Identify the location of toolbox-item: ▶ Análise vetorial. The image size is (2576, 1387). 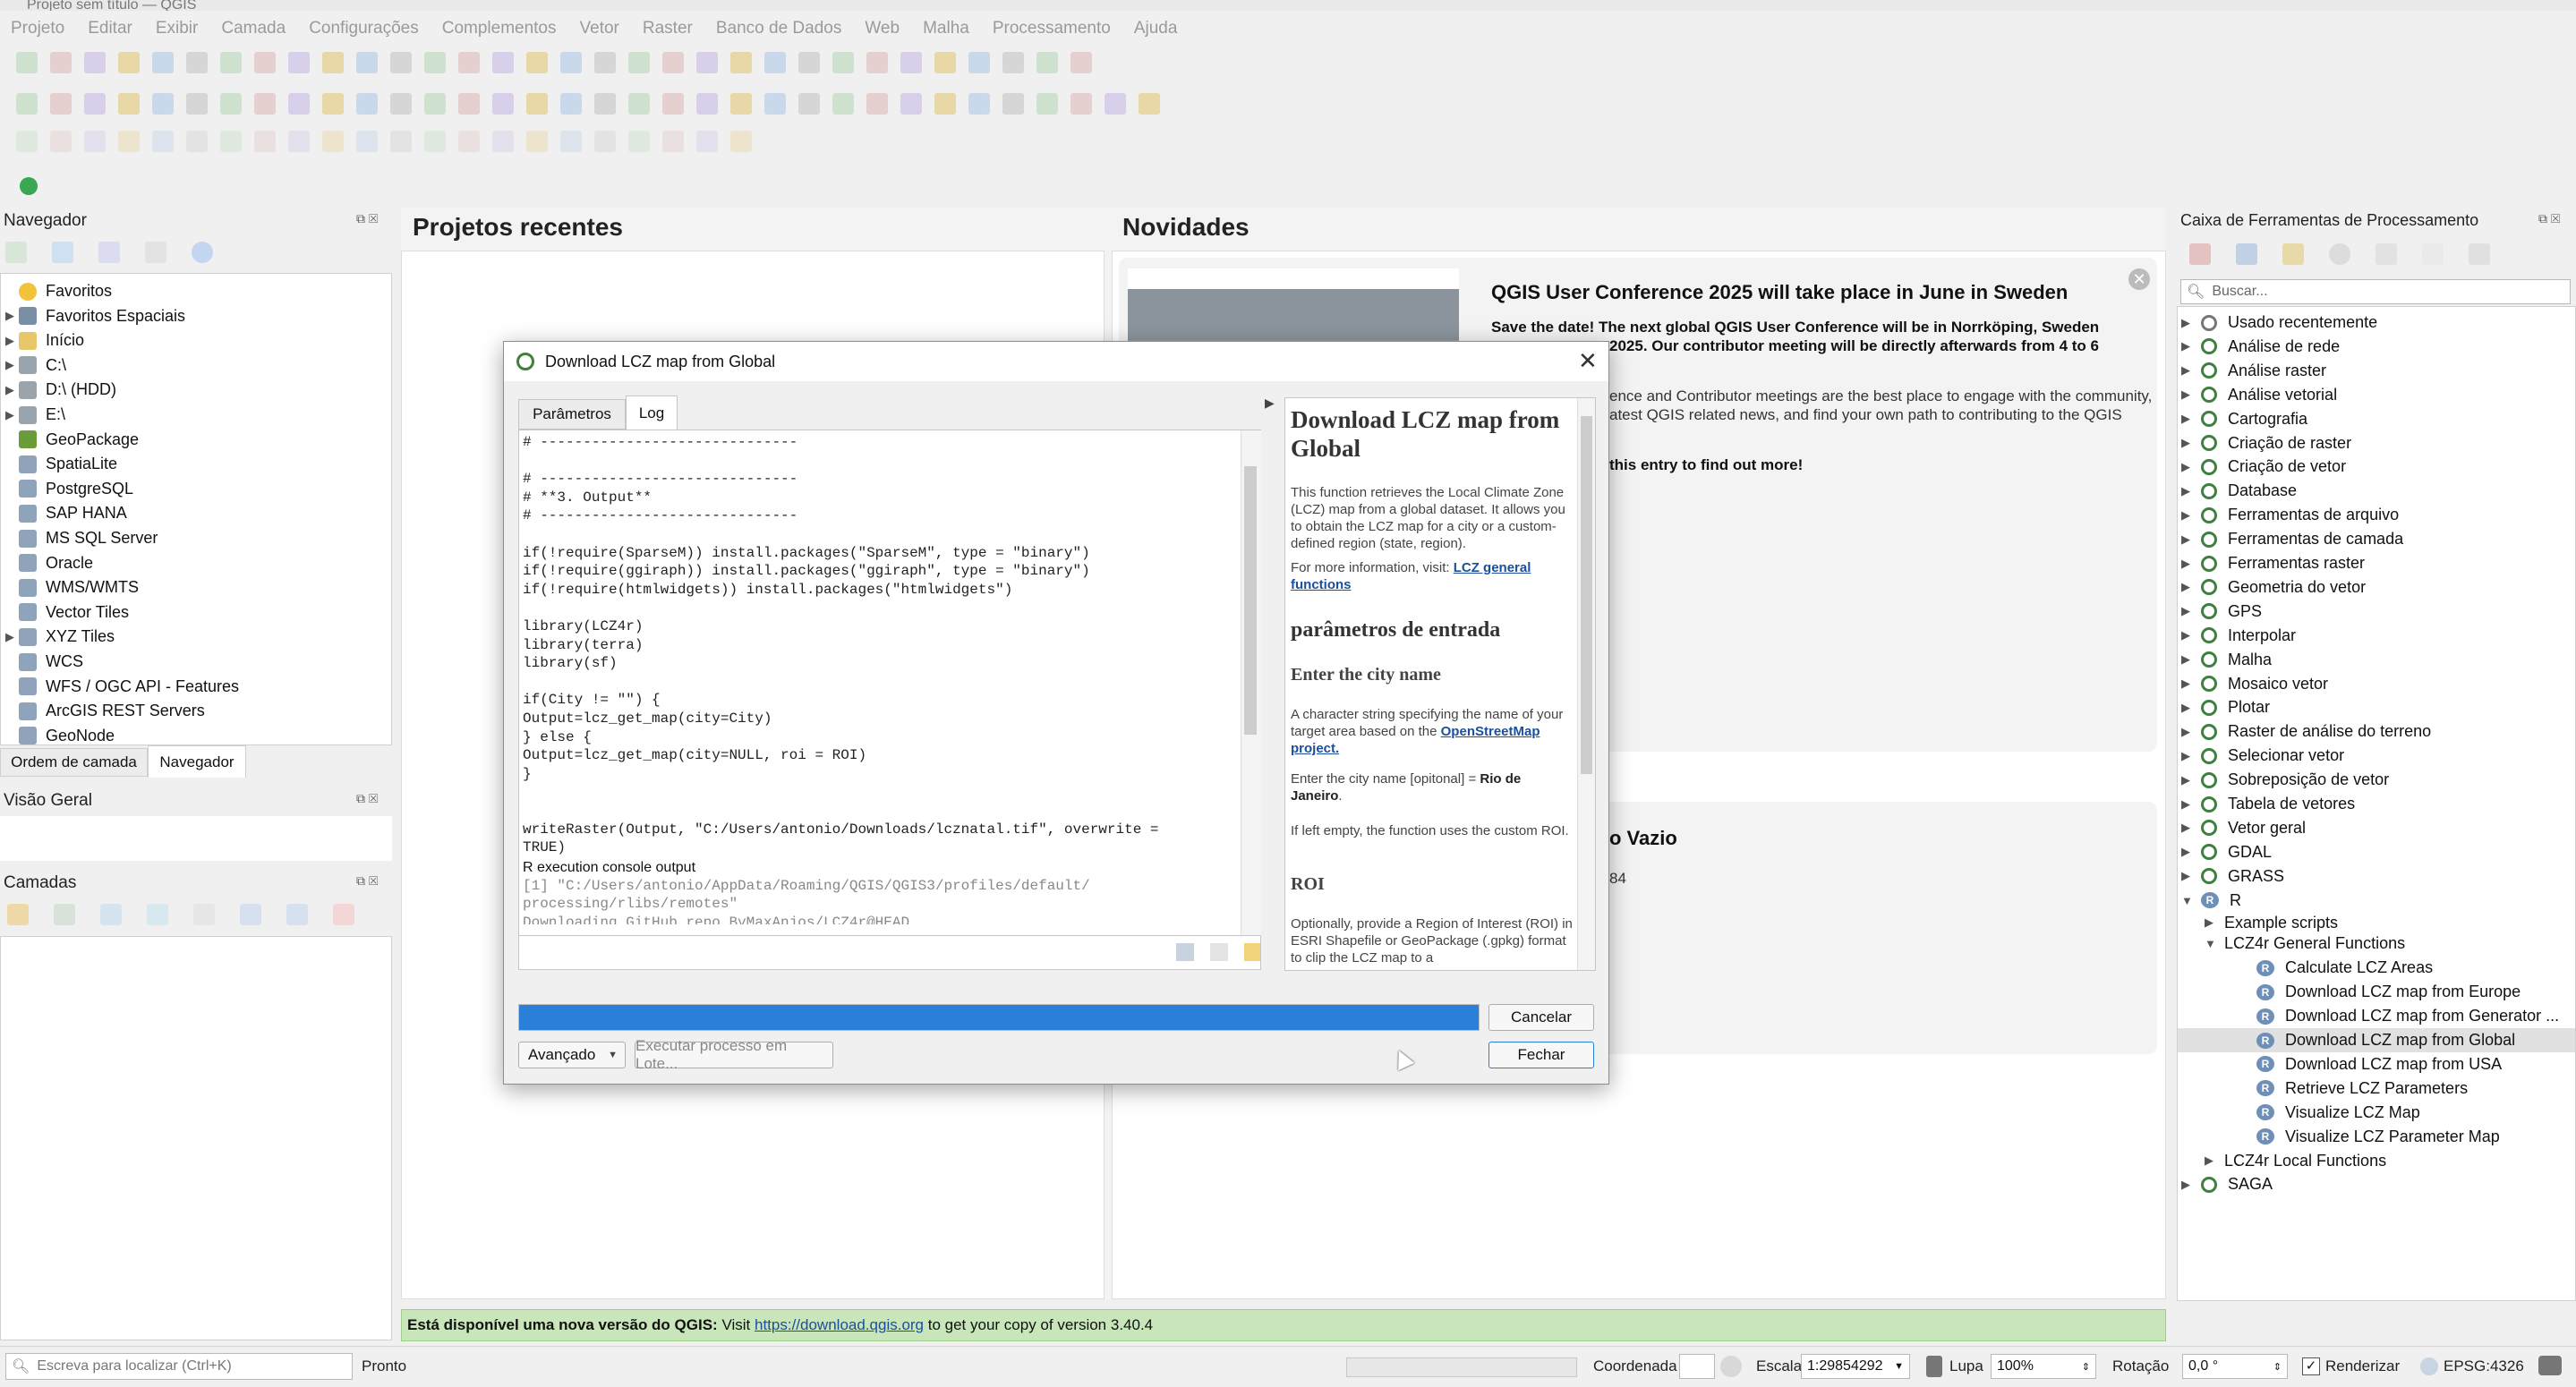
(2376, 395).